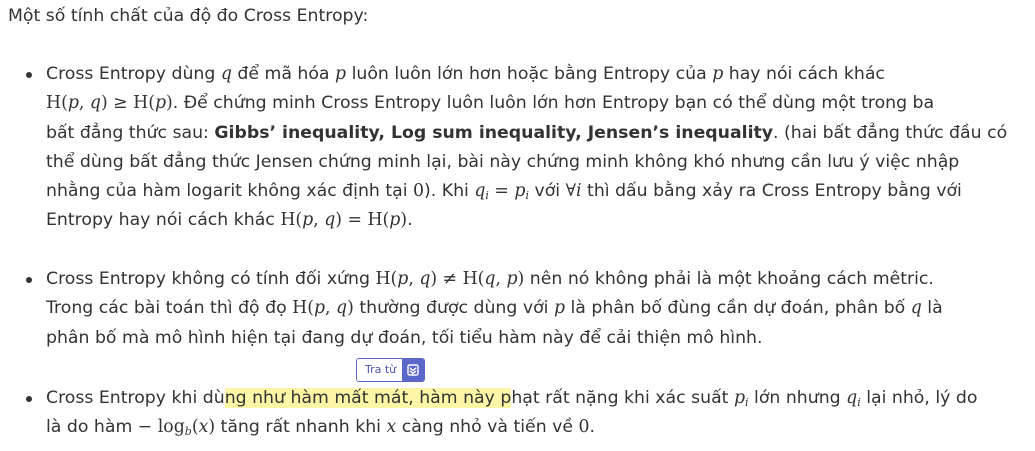 This screenshot has width=1035, height=451. I want to click on text-run: với, so click(547, 191).